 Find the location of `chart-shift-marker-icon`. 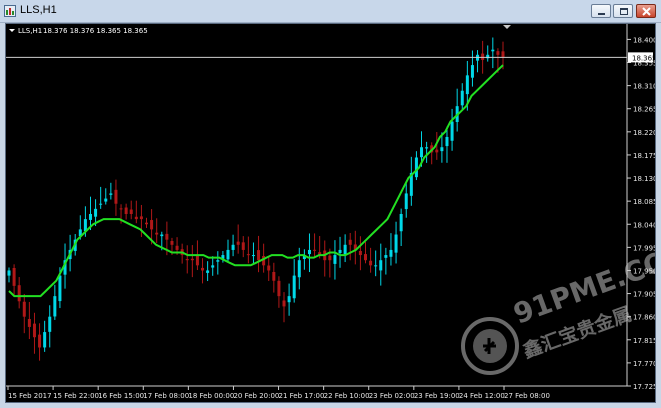

chart-shift-marker-icon is located at coordinates (507, 27).